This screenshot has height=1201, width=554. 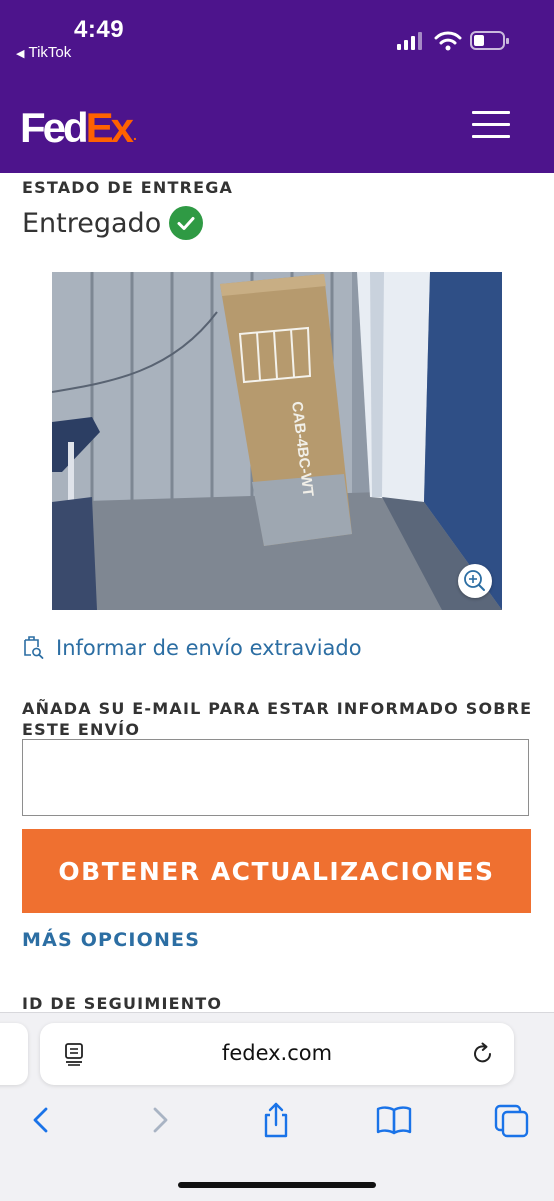 What do you see at coordinates (409, 41) in the screenshot?
I see `signal-icon` at bounding box center [409, 41].